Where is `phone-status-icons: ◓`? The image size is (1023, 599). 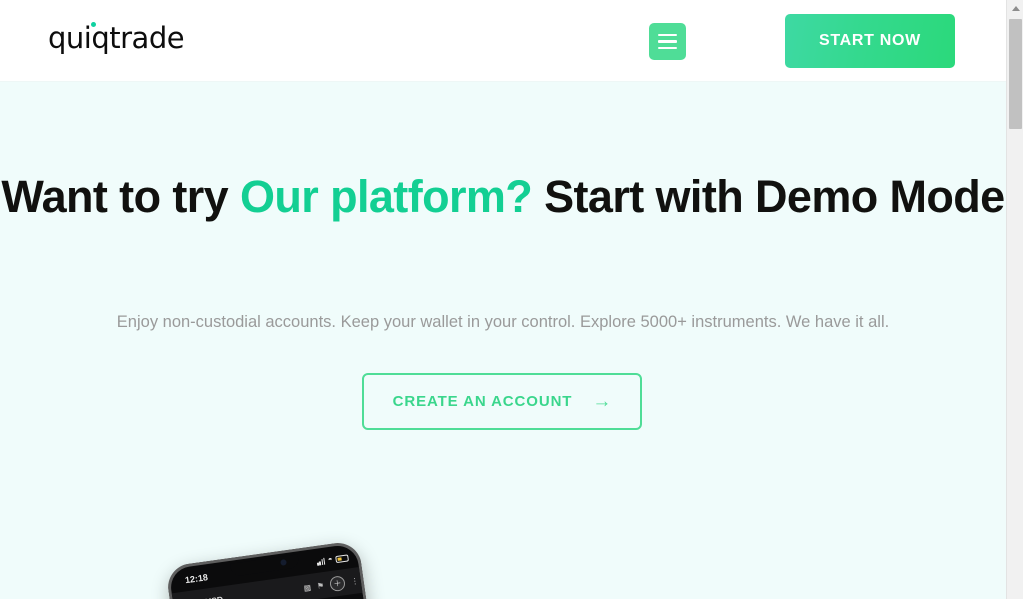 phone-status-icons: ◓ is located at coordinates (332, 559).